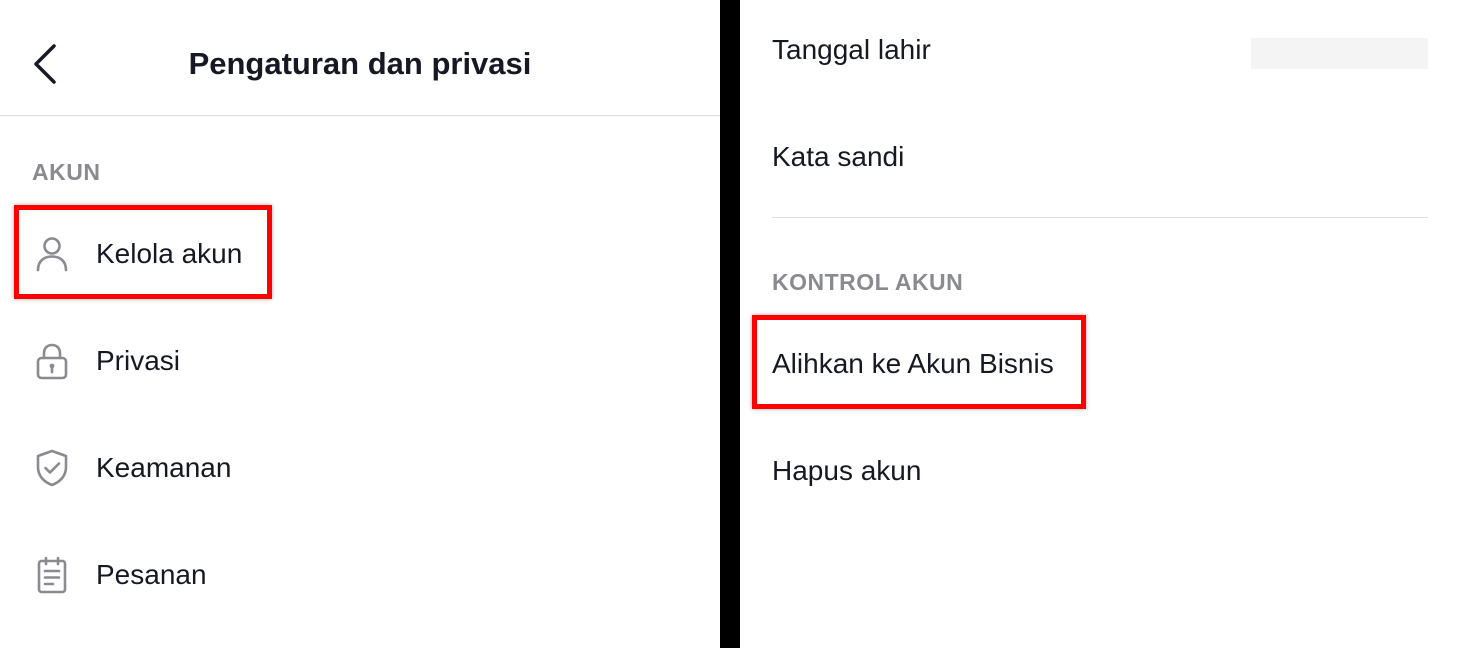 The image size is (1460, 648). I want to click on screenshot-divider, so click(730, 324).